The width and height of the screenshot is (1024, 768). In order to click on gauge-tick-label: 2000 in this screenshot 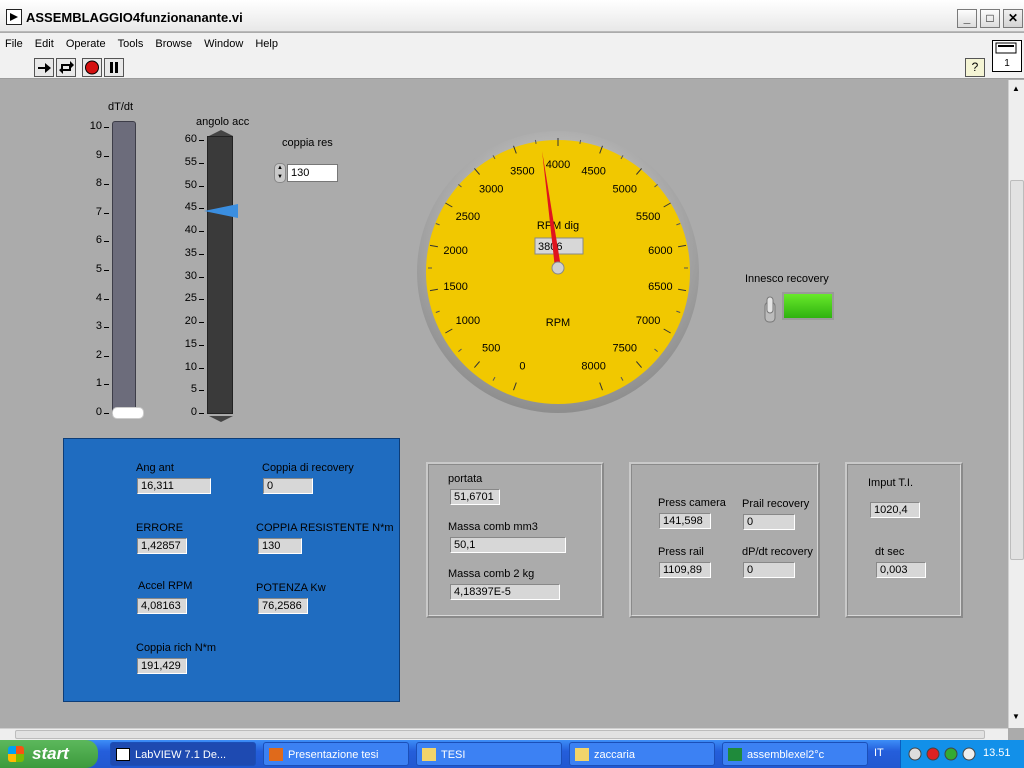, I will do `click(455, 251)`.